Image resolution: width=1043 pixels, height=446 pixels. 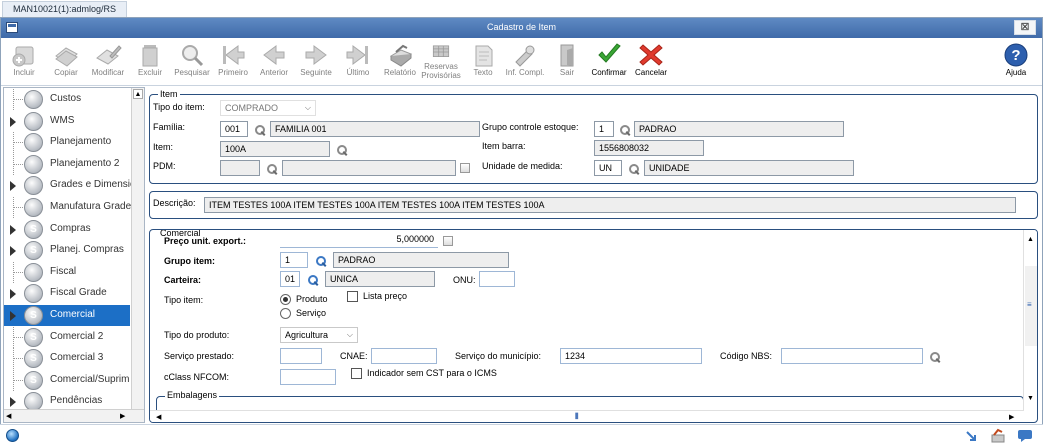 I want to click on codigo-nbs-label: Código NBS:, so click(x=746, y=356).